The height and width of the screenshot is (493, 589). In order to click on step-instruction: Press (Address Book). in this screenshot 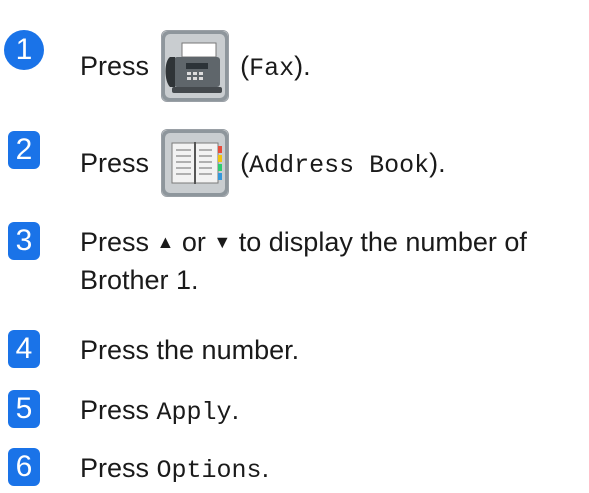, I will do `click(263, 164)`.